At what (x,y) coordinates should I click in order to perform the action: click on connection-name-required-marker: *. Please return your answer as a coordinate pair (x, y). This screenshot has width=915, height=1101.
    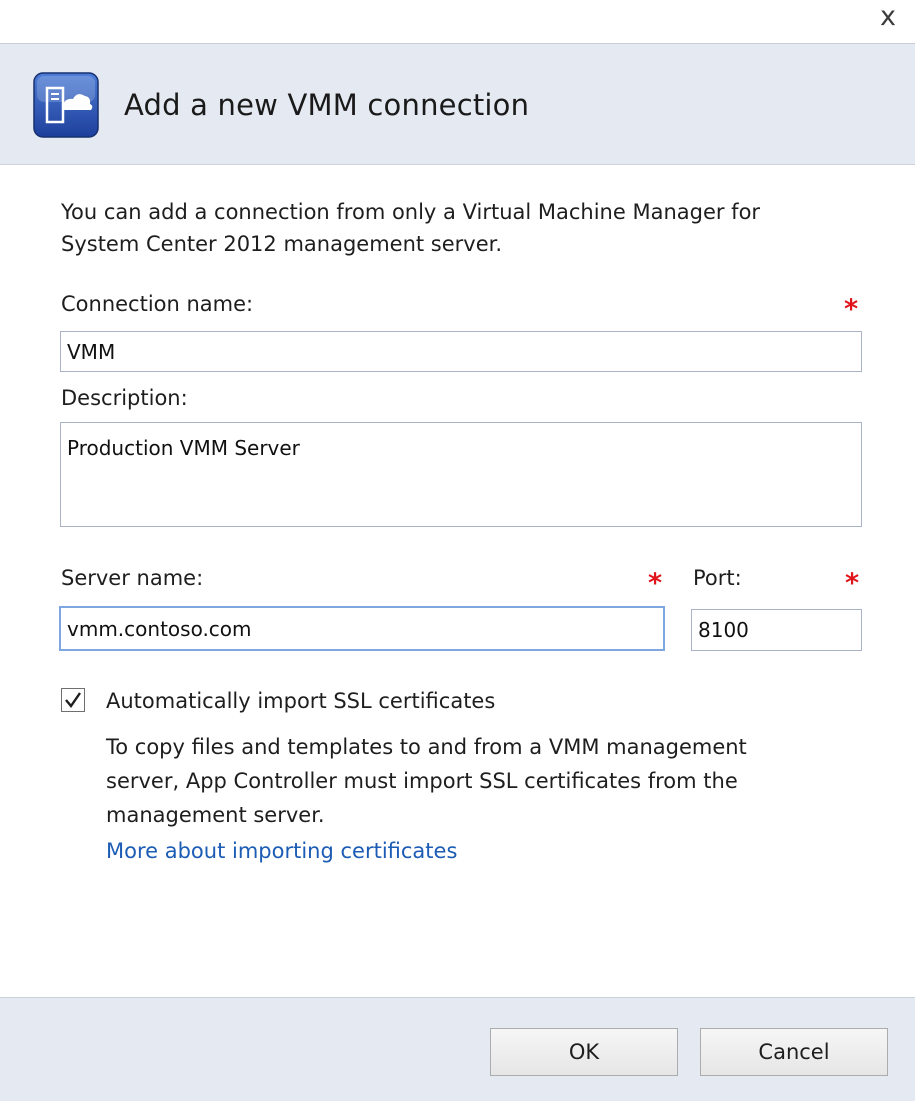
    Looking at the image, I should click on (851, 309).